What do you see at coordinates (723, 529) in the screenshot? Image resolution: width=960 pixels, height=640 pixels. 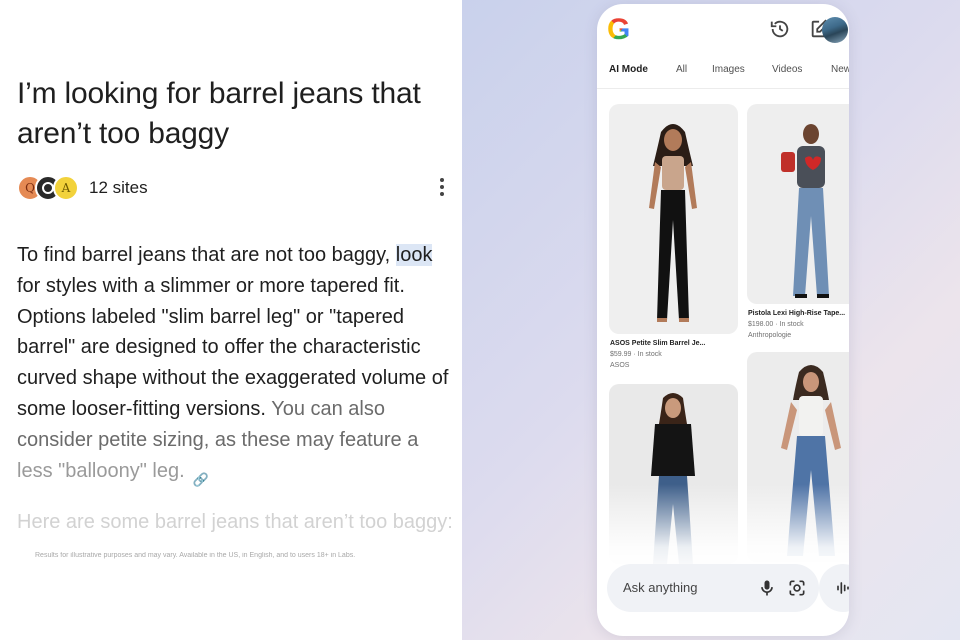 I see `scroll-fade-overlay` at bounding box center [723, 529].